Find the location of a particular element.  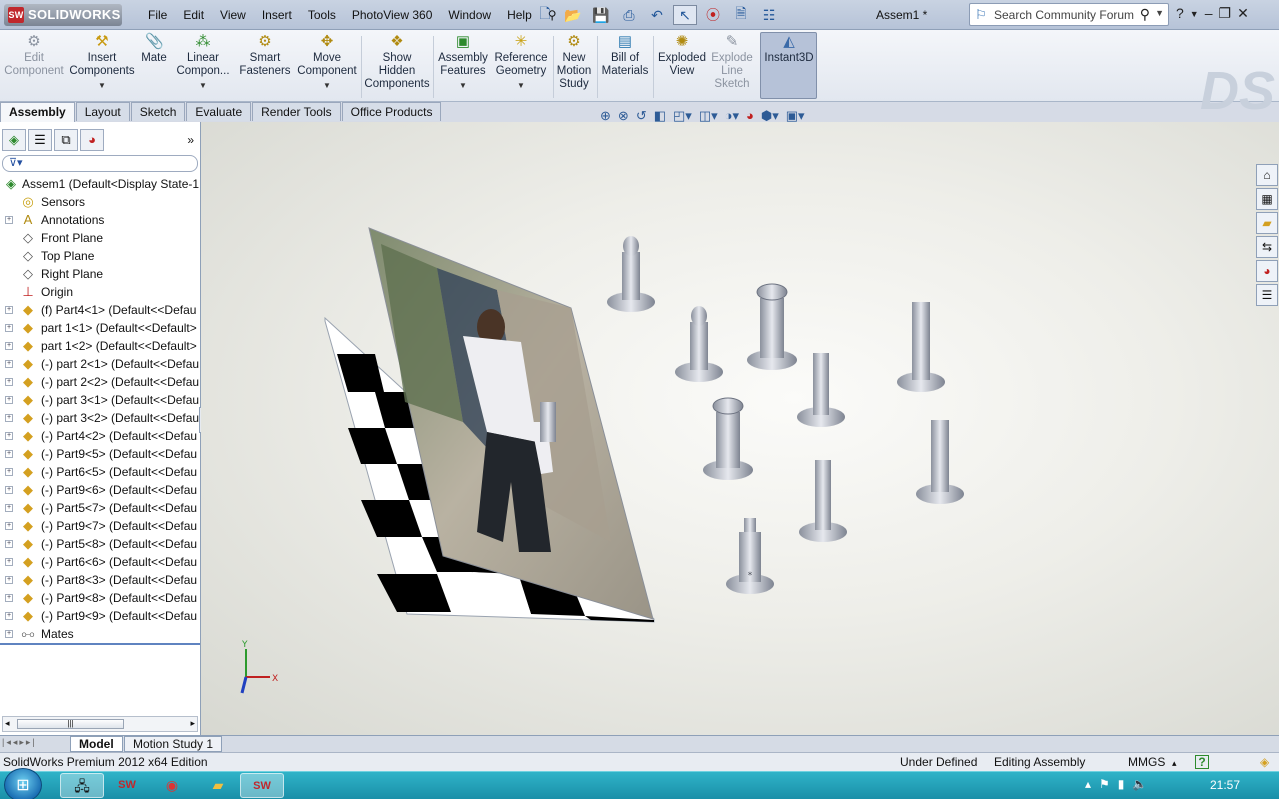

assembly-features-button: ▣ Assembly Features ▼ is located at coordinates (463, 62).